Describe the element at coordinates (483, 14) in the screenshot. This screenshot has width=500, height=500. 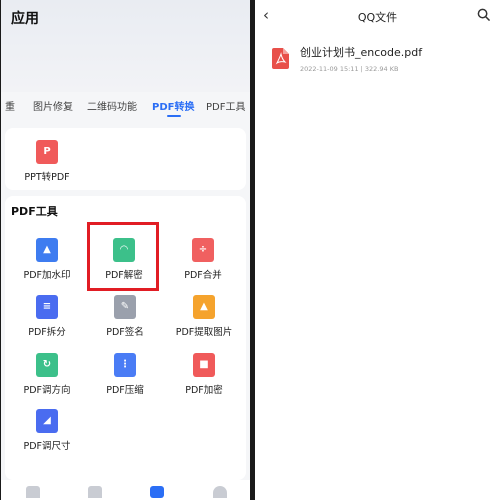
I see `search-icon` at that location.